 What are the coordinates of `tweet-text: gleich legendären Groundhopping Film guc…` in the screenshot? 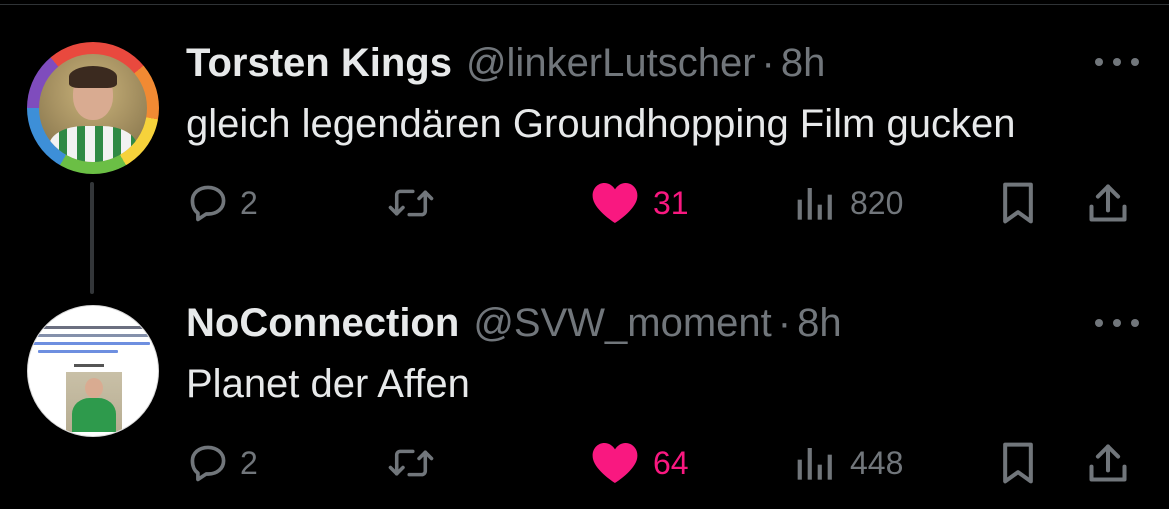 It's located at (601, 124).